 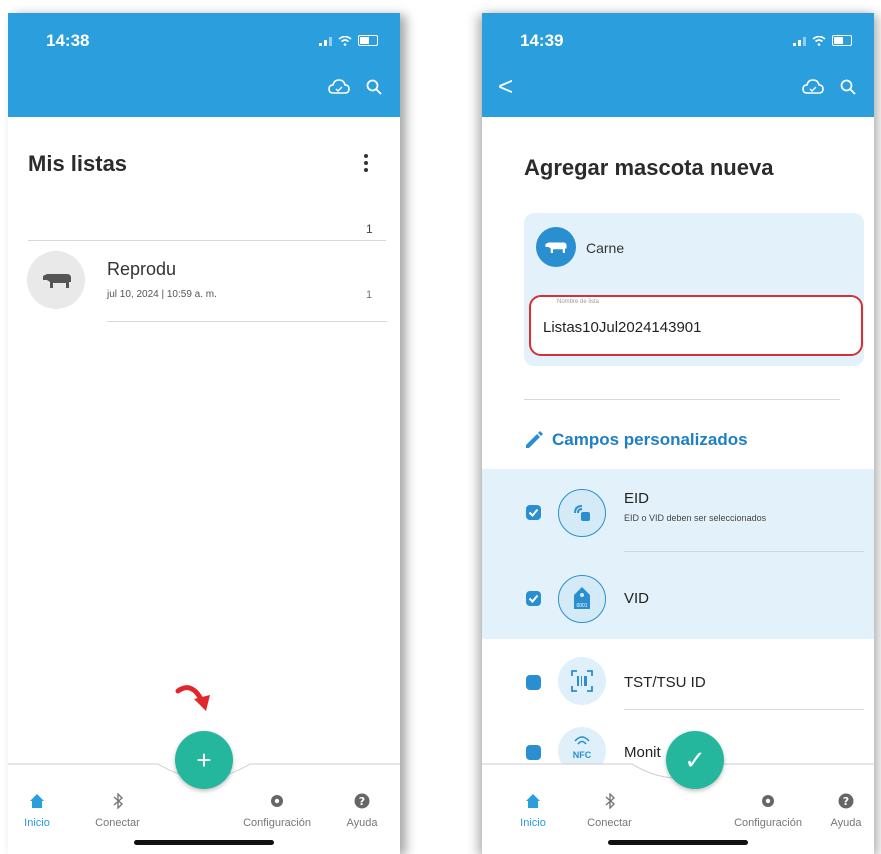 What do you see at coordinates (582, 599) in the screenshot?
I see `vid-tag-icon: 0001` at bounding box center [582, 599].